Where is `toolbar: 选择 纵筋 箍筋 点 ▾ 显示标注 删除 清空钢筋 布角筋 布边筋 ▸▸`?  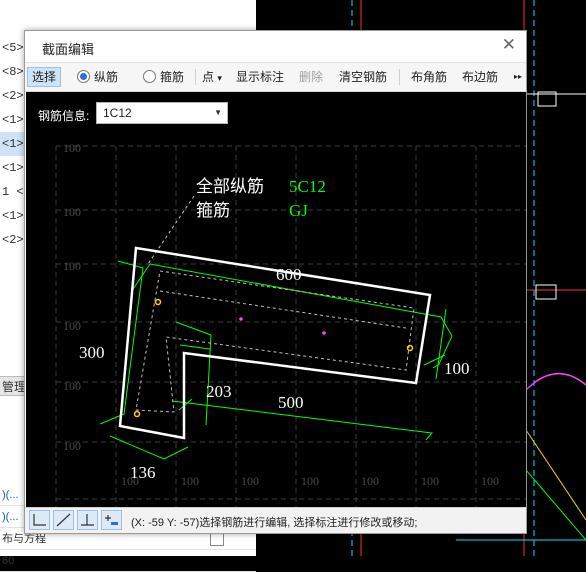
toolbar: 选择 纵筋 箍筋 点 ▾ 显示标注 删除 清空钢筋 布角筋 布边筋 ▸▸ is located at coordinates (275, 77).